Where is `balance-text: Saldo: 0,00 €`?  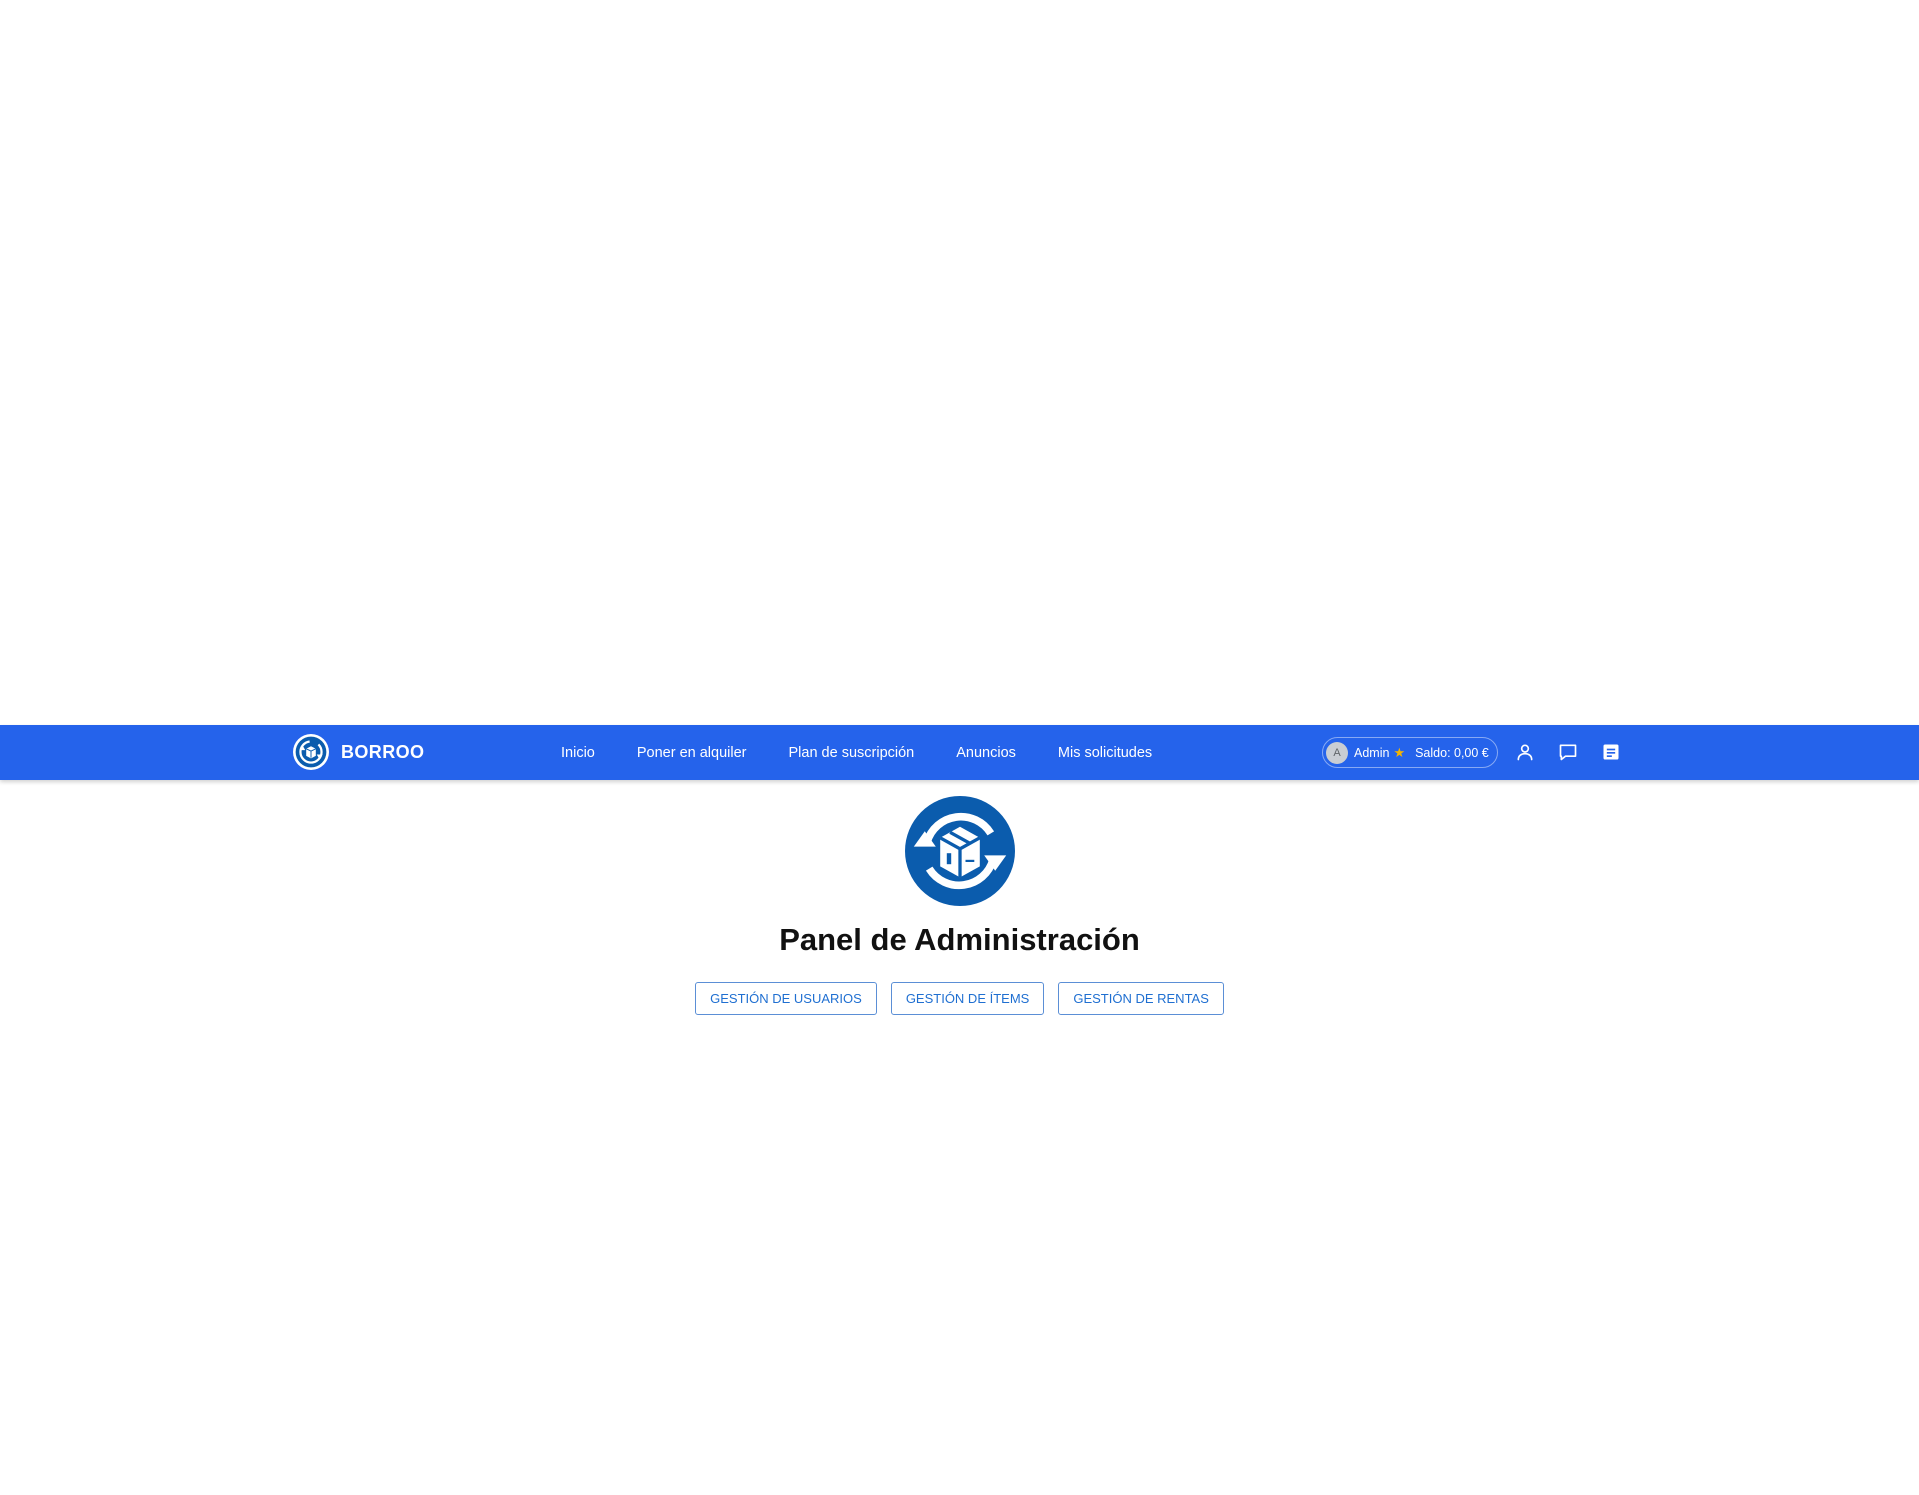 balance-text: Saldo: 0,00 € is located at coordinates (1452, 752).